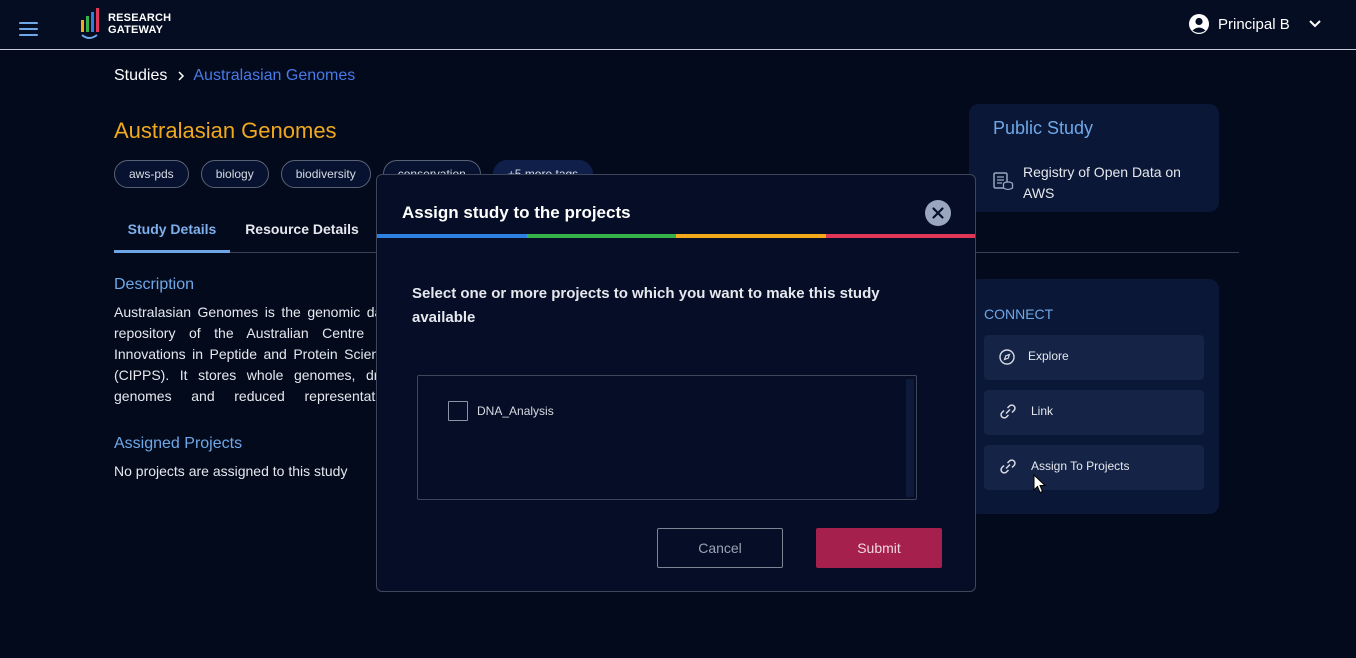 This screenshot has width=1356, height=658. What do you see at coordinates (140, 18) in the screenshot?
I see `logo-text-line1: RESEARCH` at bounding box center [140, 18].